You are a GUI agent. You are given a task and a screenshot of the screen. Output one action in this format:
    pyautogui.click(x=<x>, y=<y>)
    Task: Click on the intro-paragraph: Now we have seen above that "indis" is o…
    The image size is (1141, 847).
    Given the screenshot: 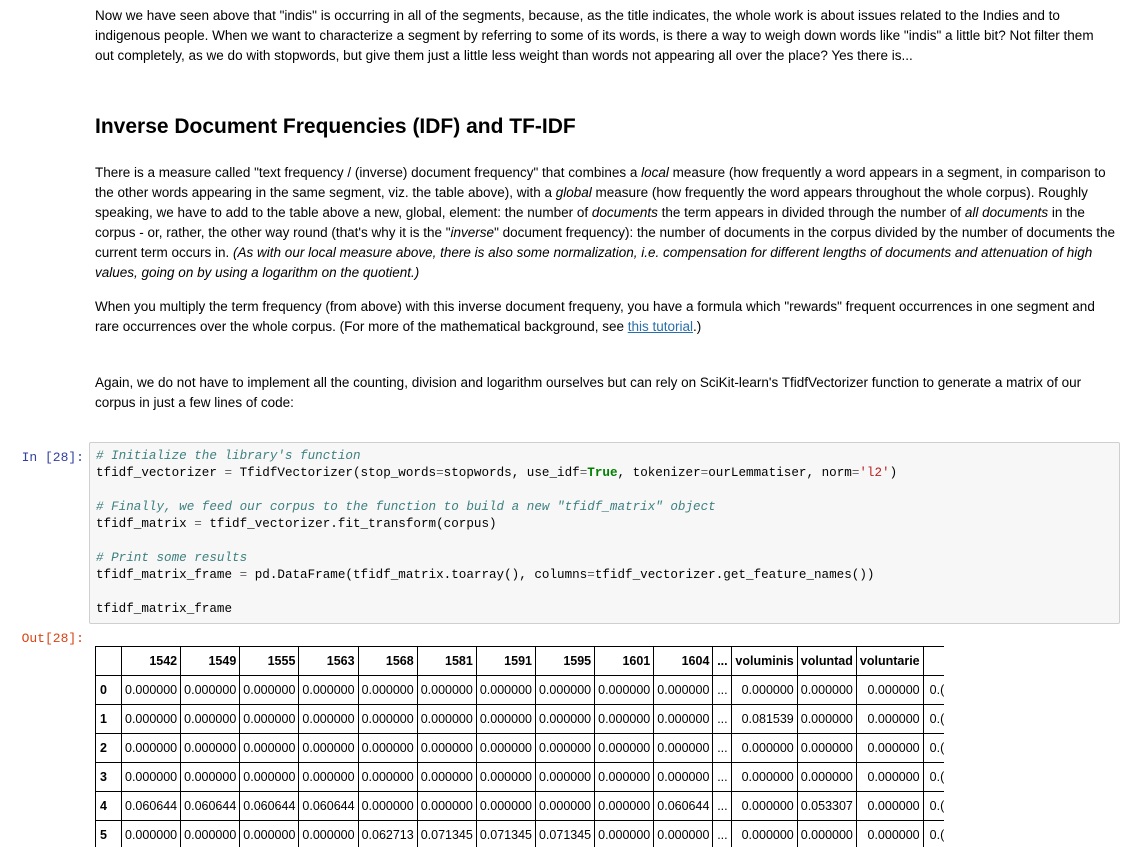 What is the action you would take?
    pyautogui.click(x=605, y=36)
    